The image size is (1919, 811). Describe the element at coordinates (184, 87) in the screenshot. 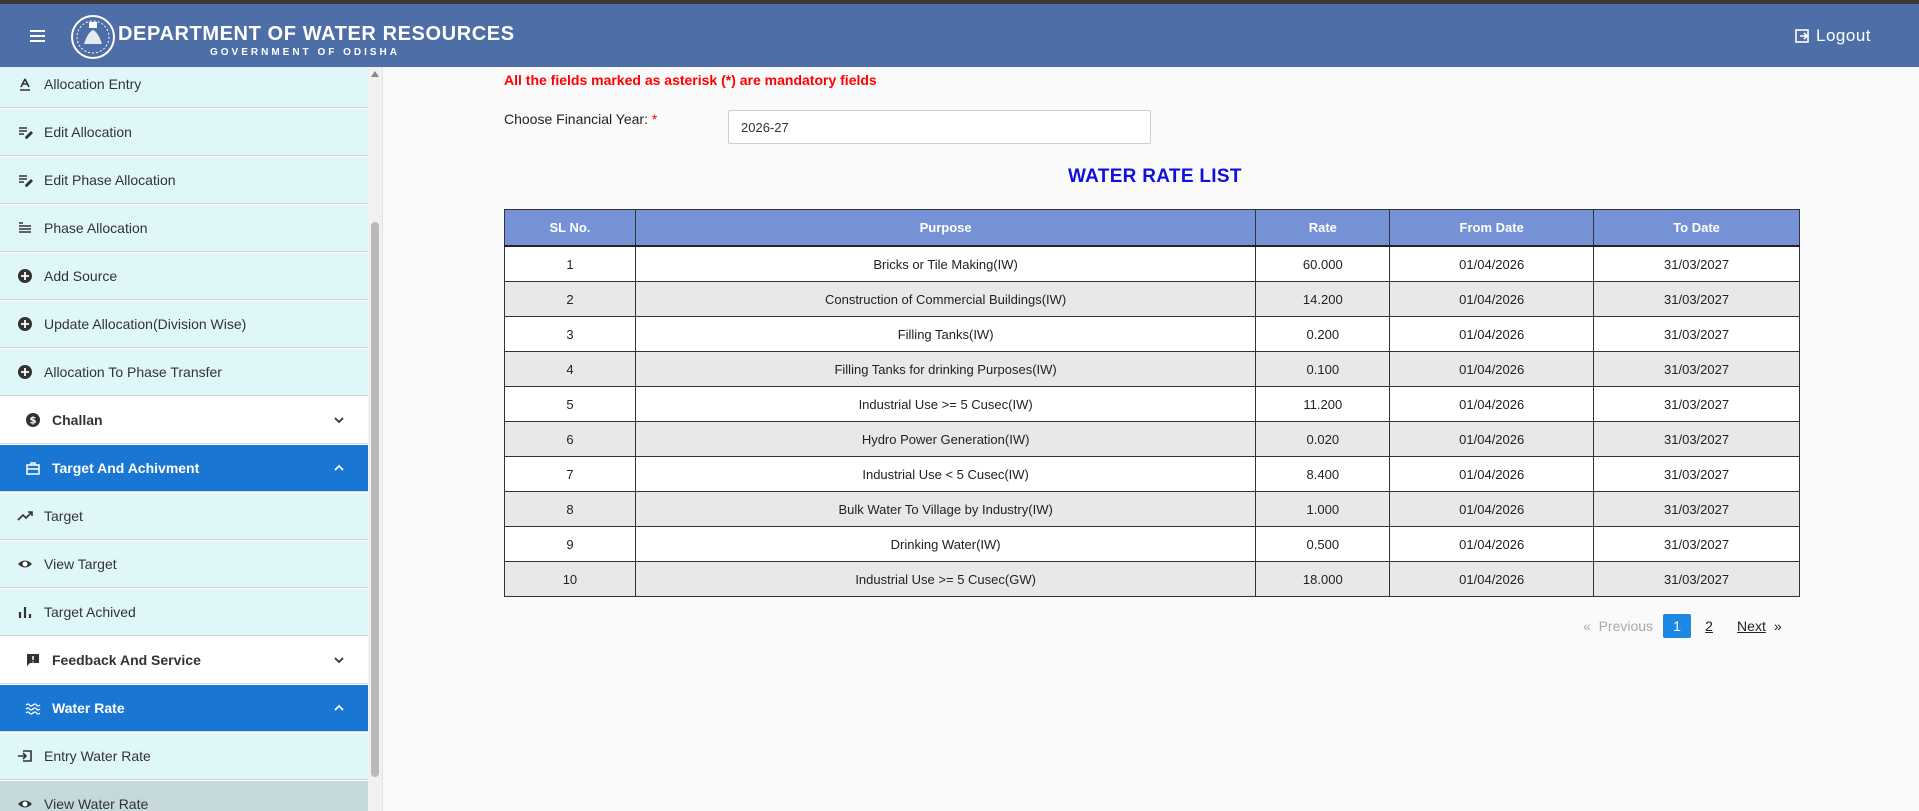

I see `sidebar-item-allocation-entry: Allocation Entry` at that location.